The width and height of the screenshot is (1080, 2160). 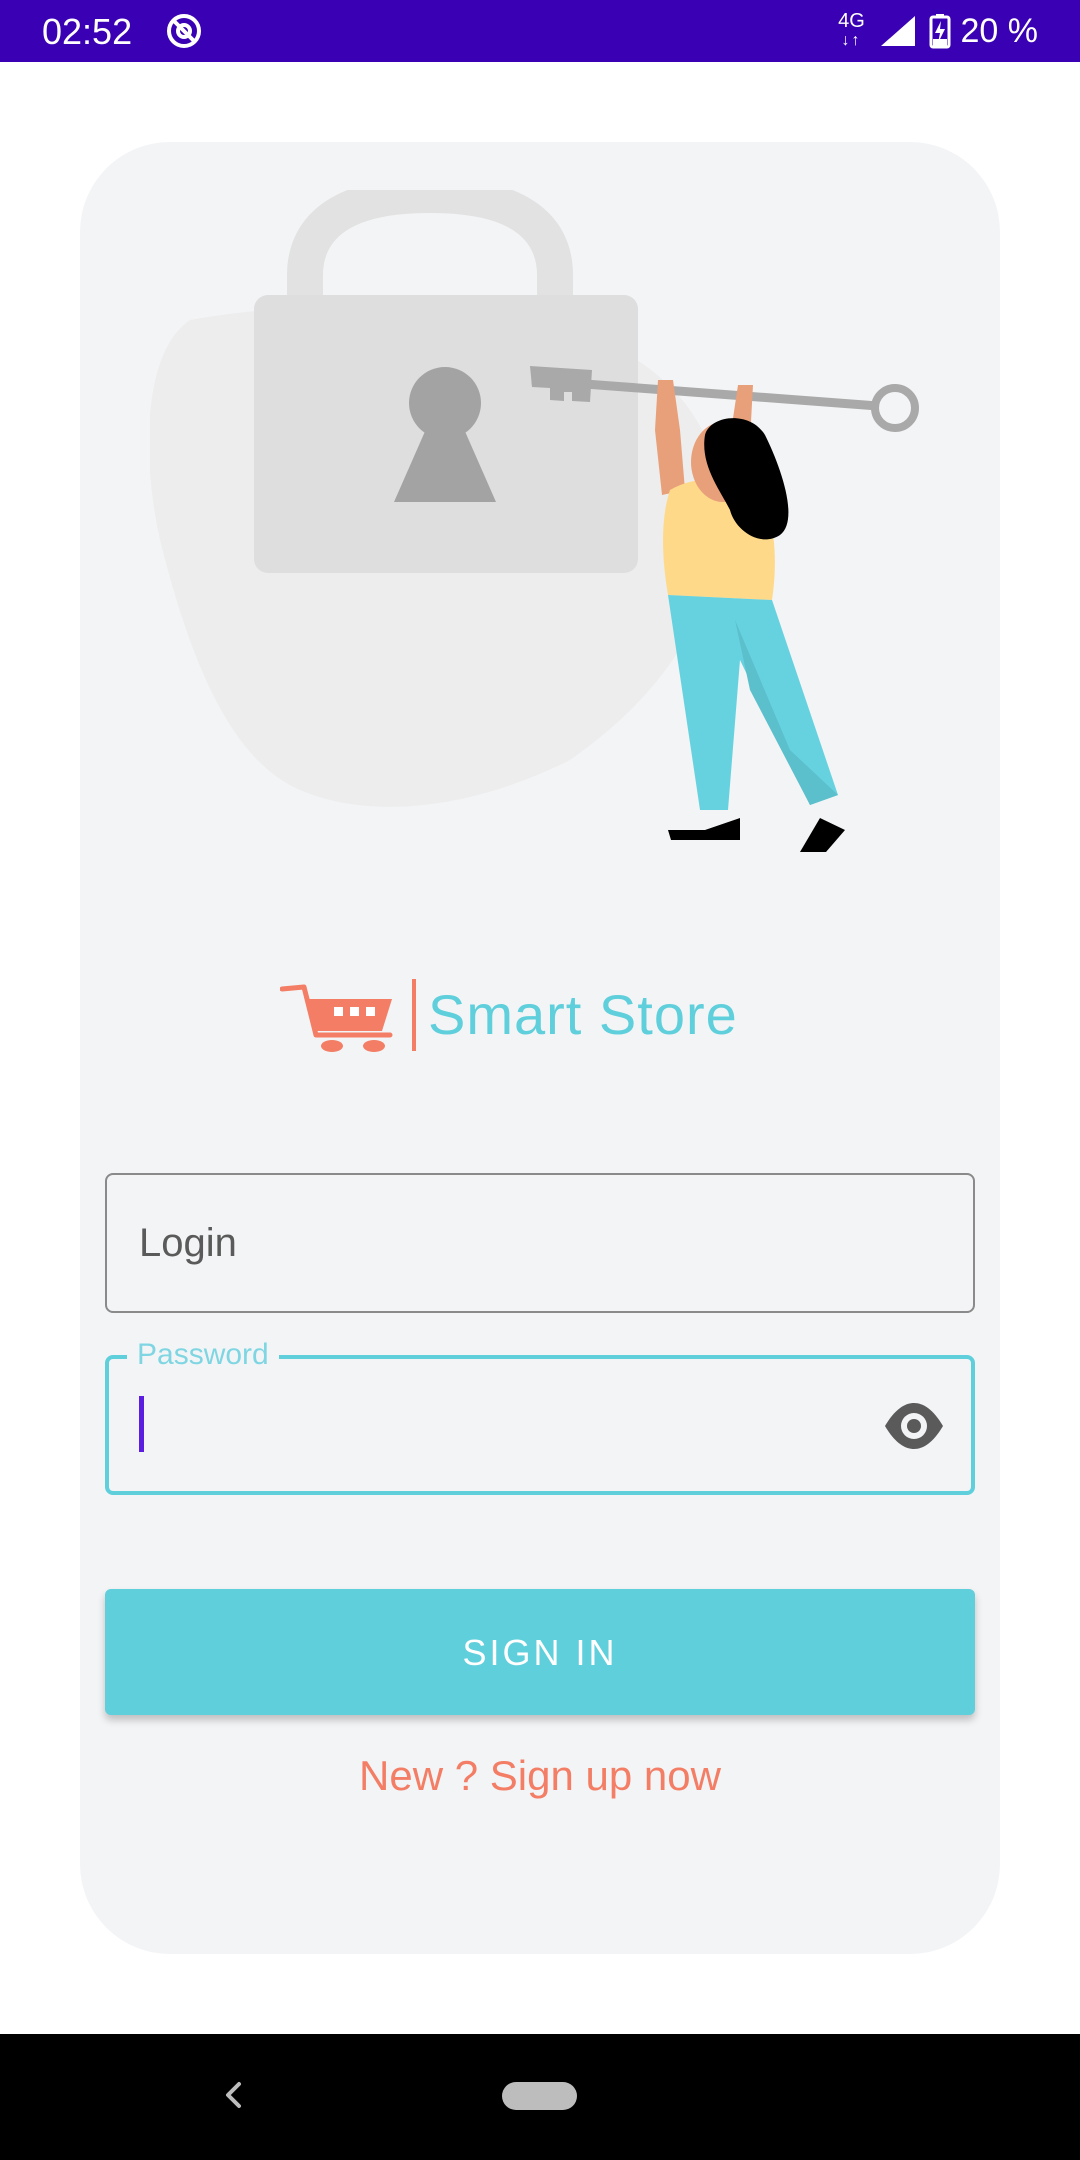 I want to click on password-label: Password, so click(x=203, y=1355).